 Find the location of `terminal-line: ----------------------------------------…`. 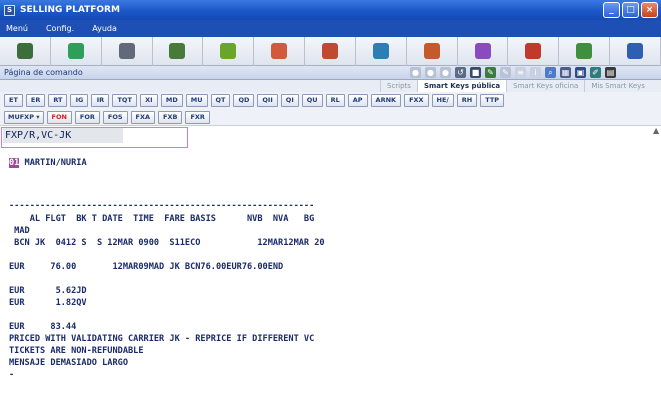

terminal-line: ----------------------------------------… is located at coordinates (162, 206).